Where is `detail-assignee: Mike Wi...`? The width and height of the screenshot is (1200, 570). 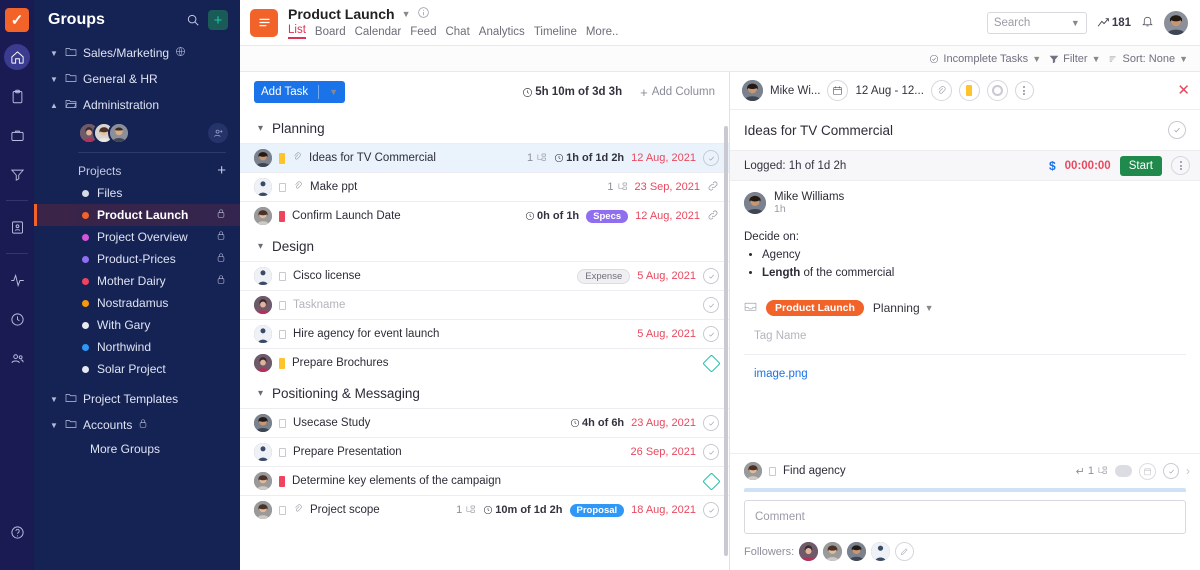 detail-assignee: Mike Wi... is located at coordinates (795, 91).